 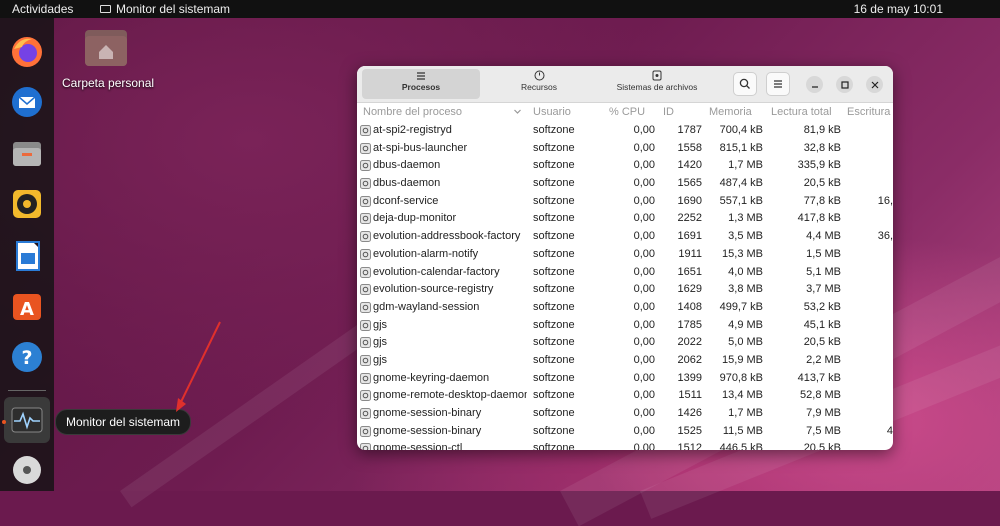 What do you see at coordinates (814, 84) in the screenshot?
I see `minimize-button` at bounding box center [814, 84].